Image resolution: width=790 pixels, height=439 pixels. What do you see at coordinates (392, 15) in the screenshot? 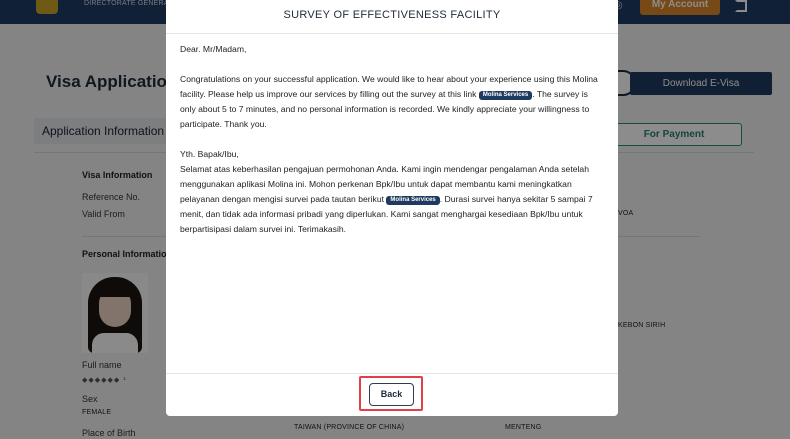
I see `modal-title: SURVEY OF EFFECTIVENESS FACILITY` at bounding box center [392, 15].